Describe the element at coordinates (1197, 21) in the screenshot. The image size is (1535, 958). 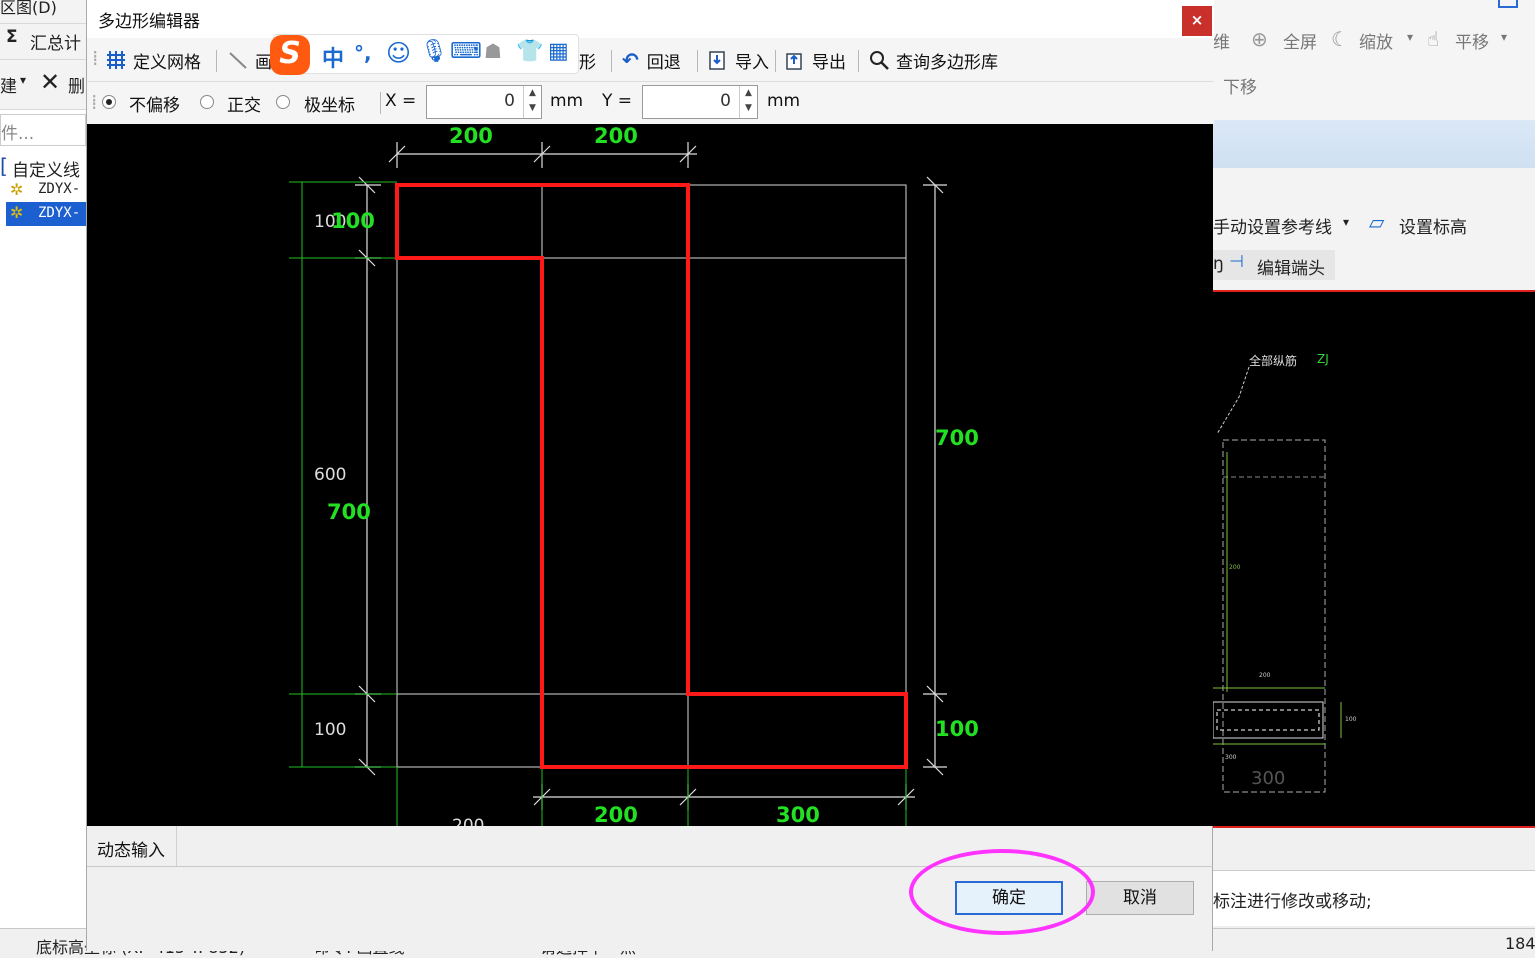
I see `close-button: ×` at that location.